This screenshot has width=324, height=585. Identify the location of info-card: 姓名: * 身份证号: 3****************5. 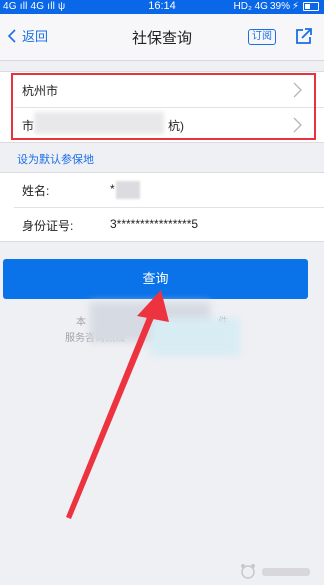
(162, 207).